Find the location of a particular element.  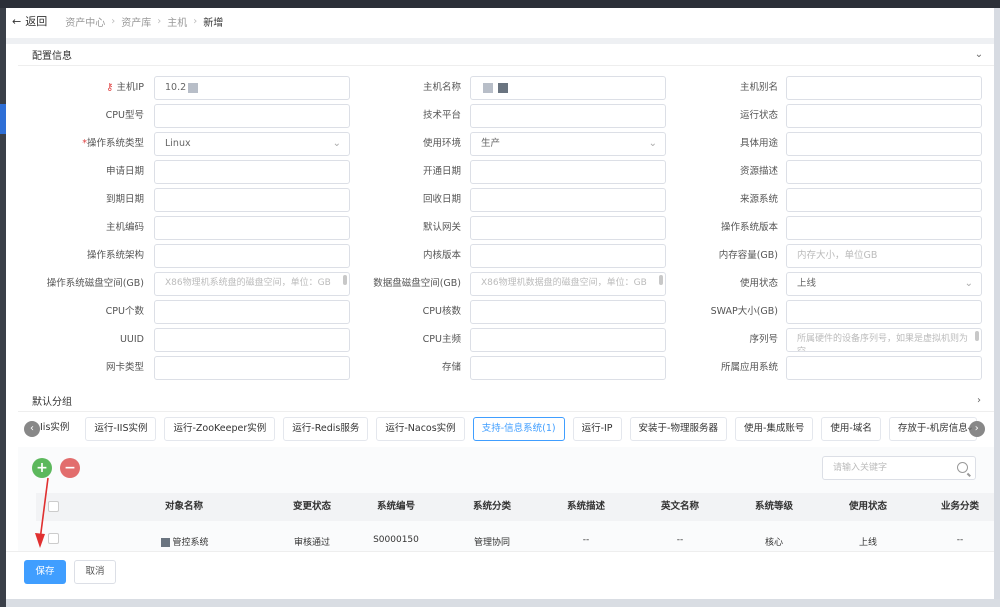

back-button: ← 返回 is located at coordinates (29, 21).